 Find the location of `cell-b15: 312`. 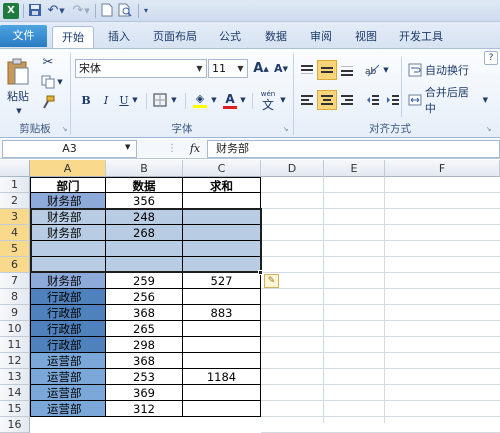

cell-b15: 312 is located at coordinates (144, 409).